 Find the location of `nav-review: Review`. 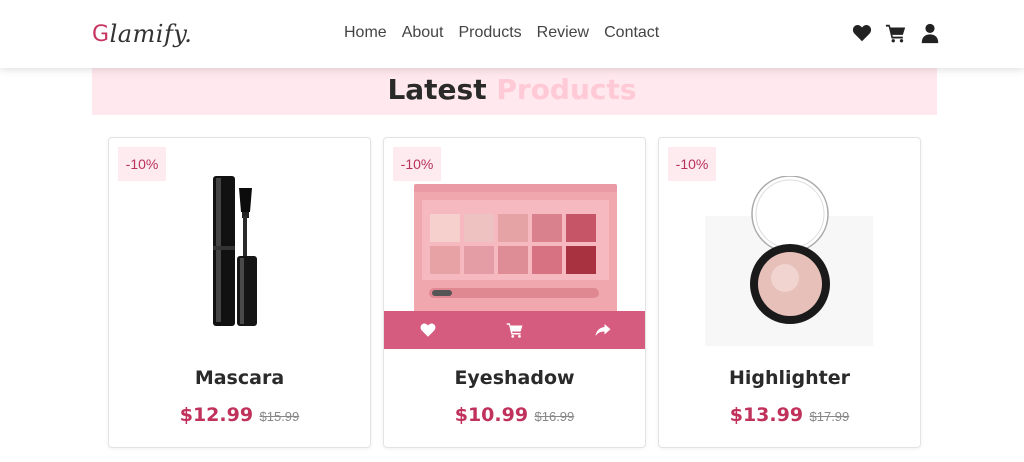

nav-review: Review is located at coordinates (563, 33).